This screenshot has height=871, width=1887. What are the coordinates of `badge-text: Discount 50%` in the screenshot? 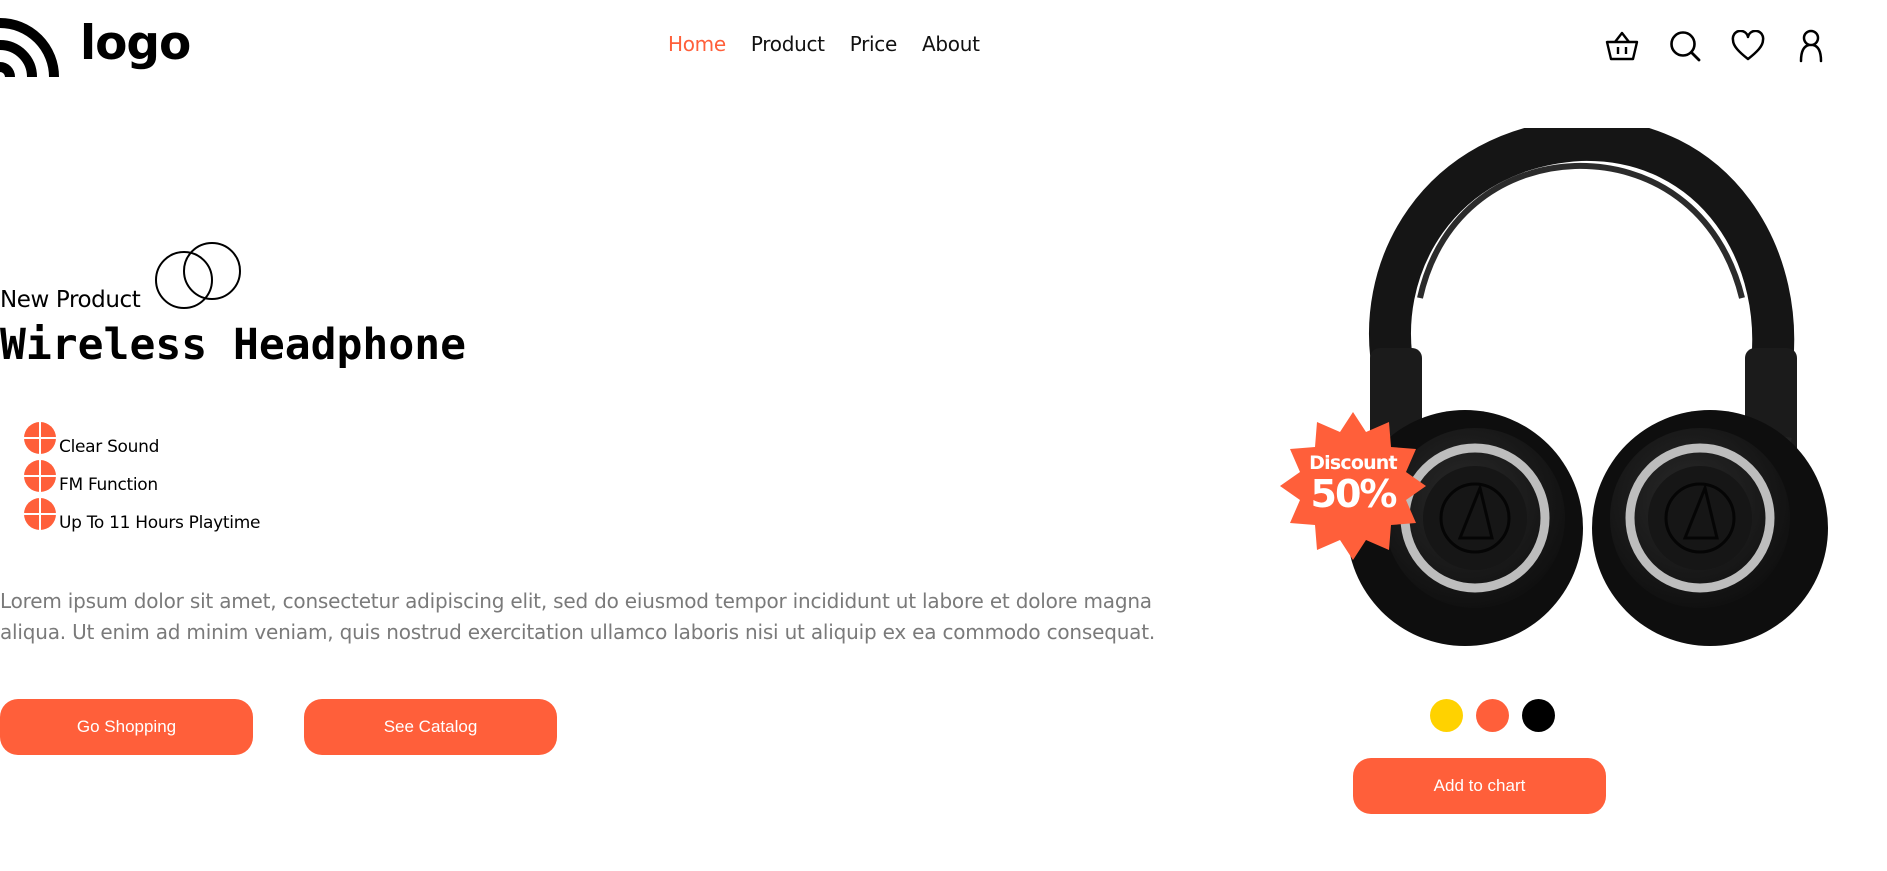 It's located at (1353, 486).